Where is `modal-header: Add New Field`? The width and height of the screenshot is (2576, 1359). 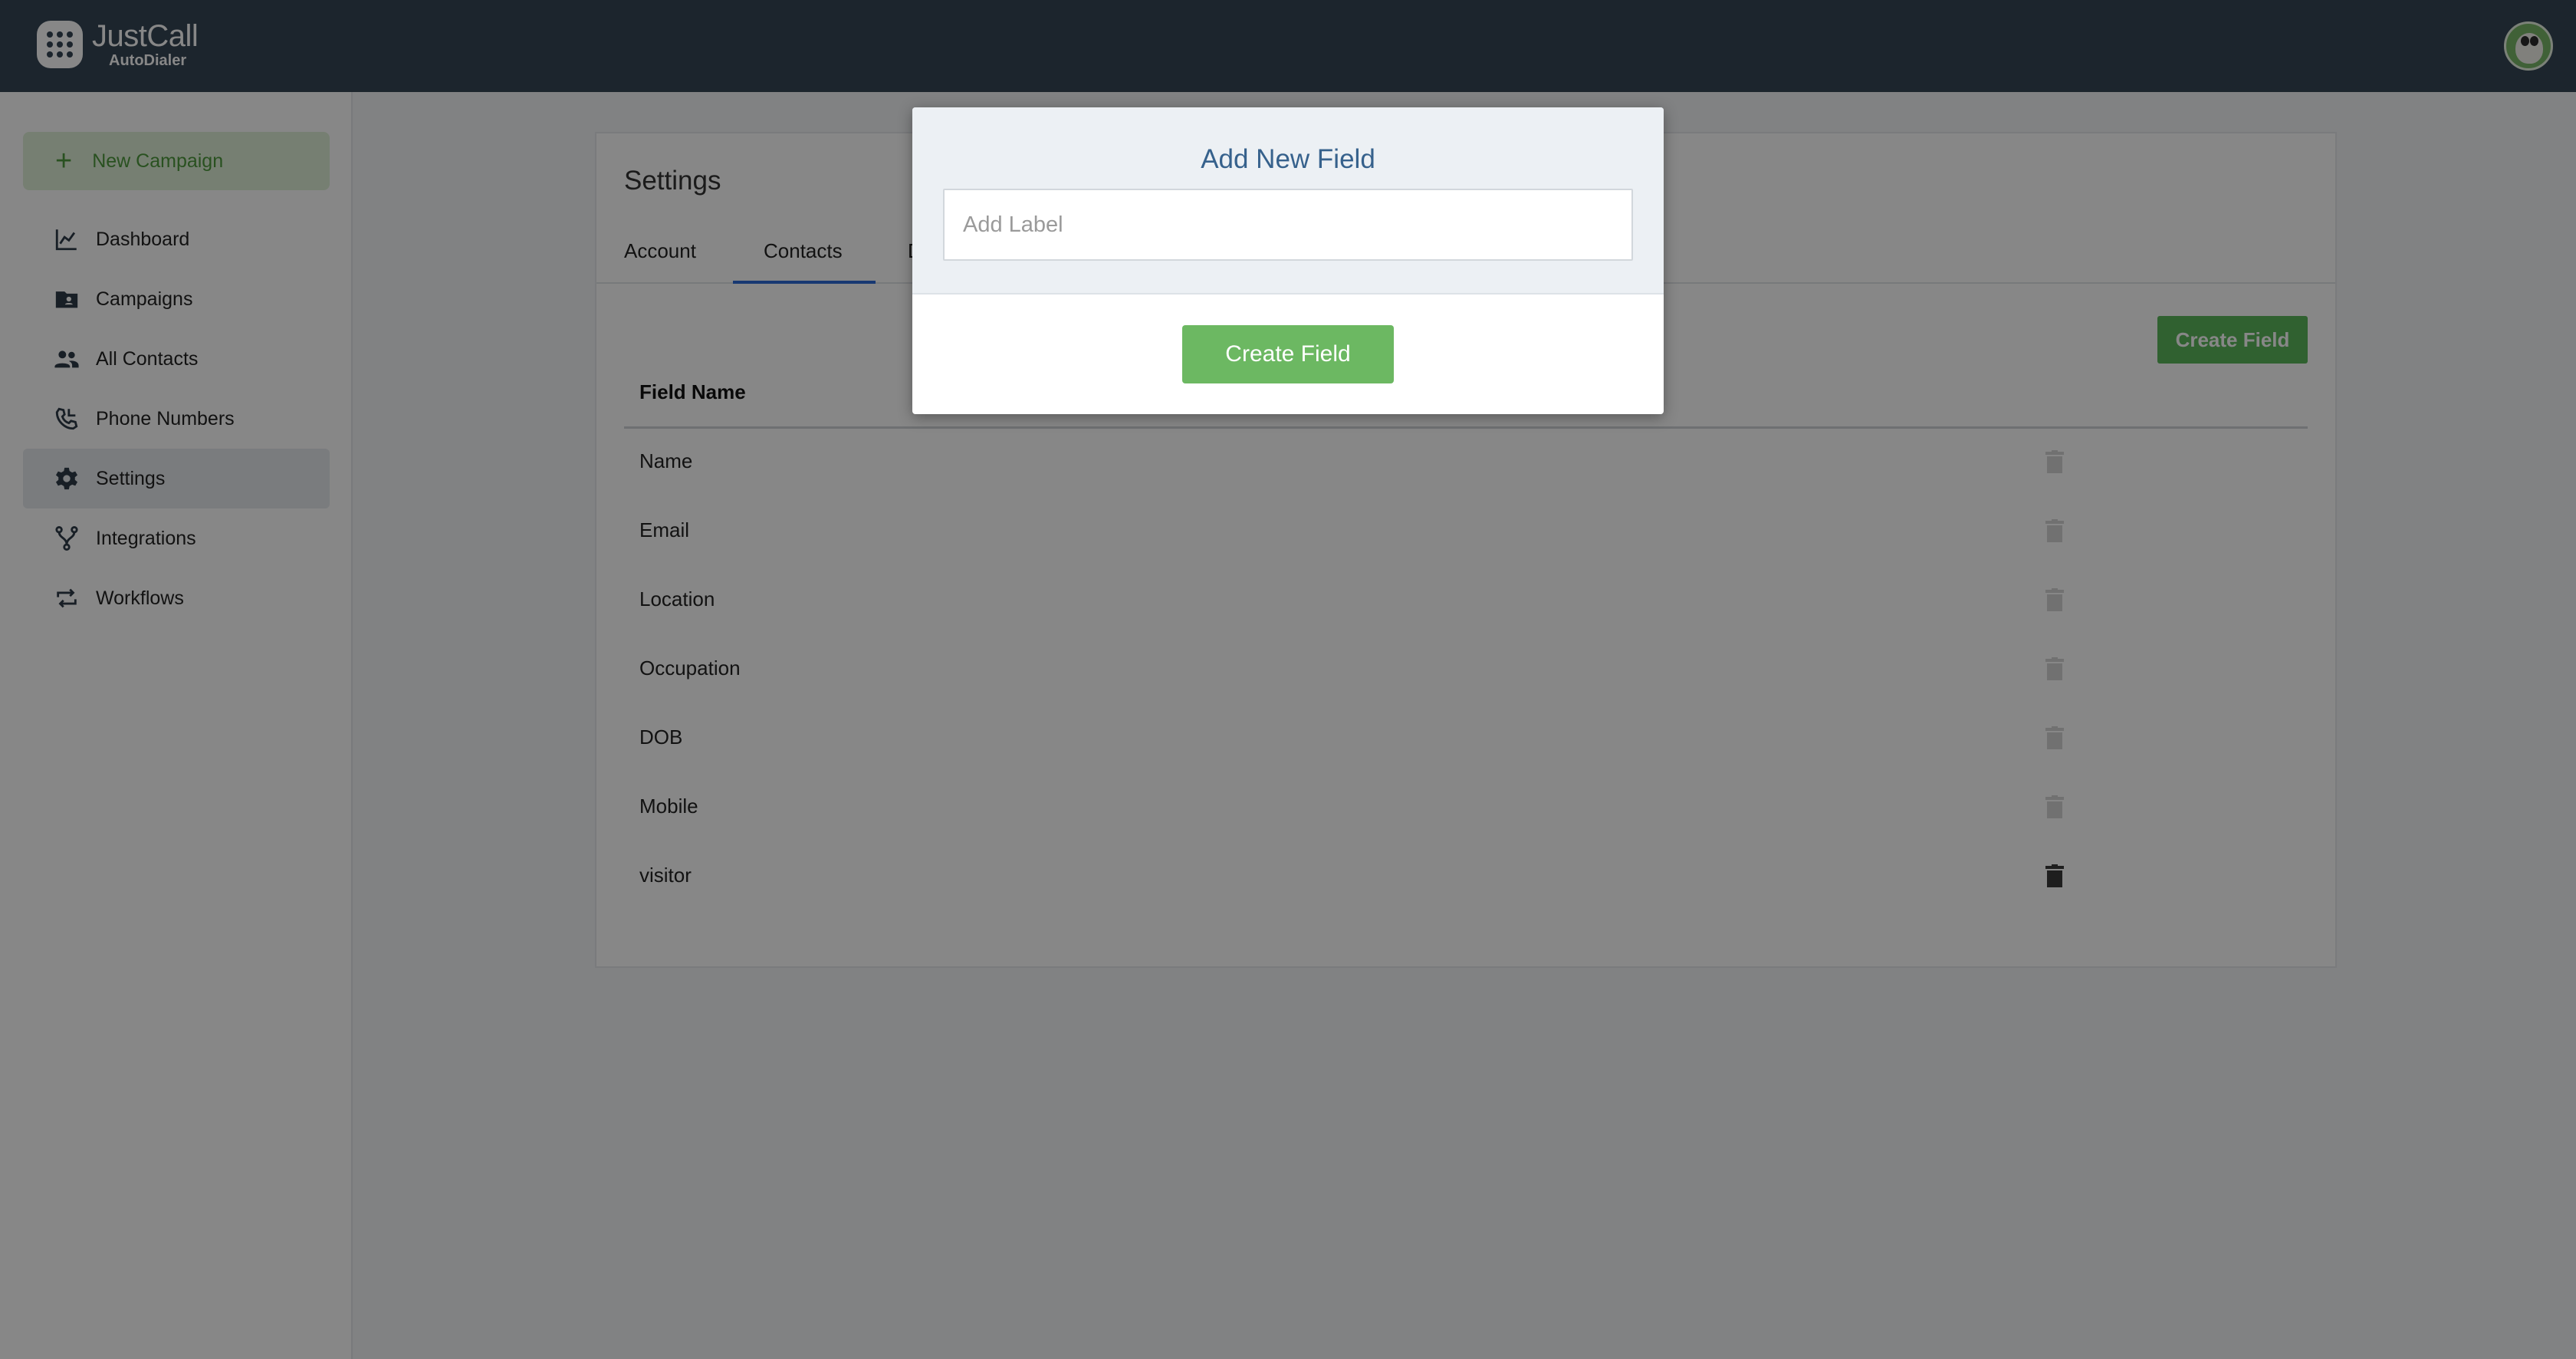 modal-header: Add New Field is located at coordinates (1288, 201).